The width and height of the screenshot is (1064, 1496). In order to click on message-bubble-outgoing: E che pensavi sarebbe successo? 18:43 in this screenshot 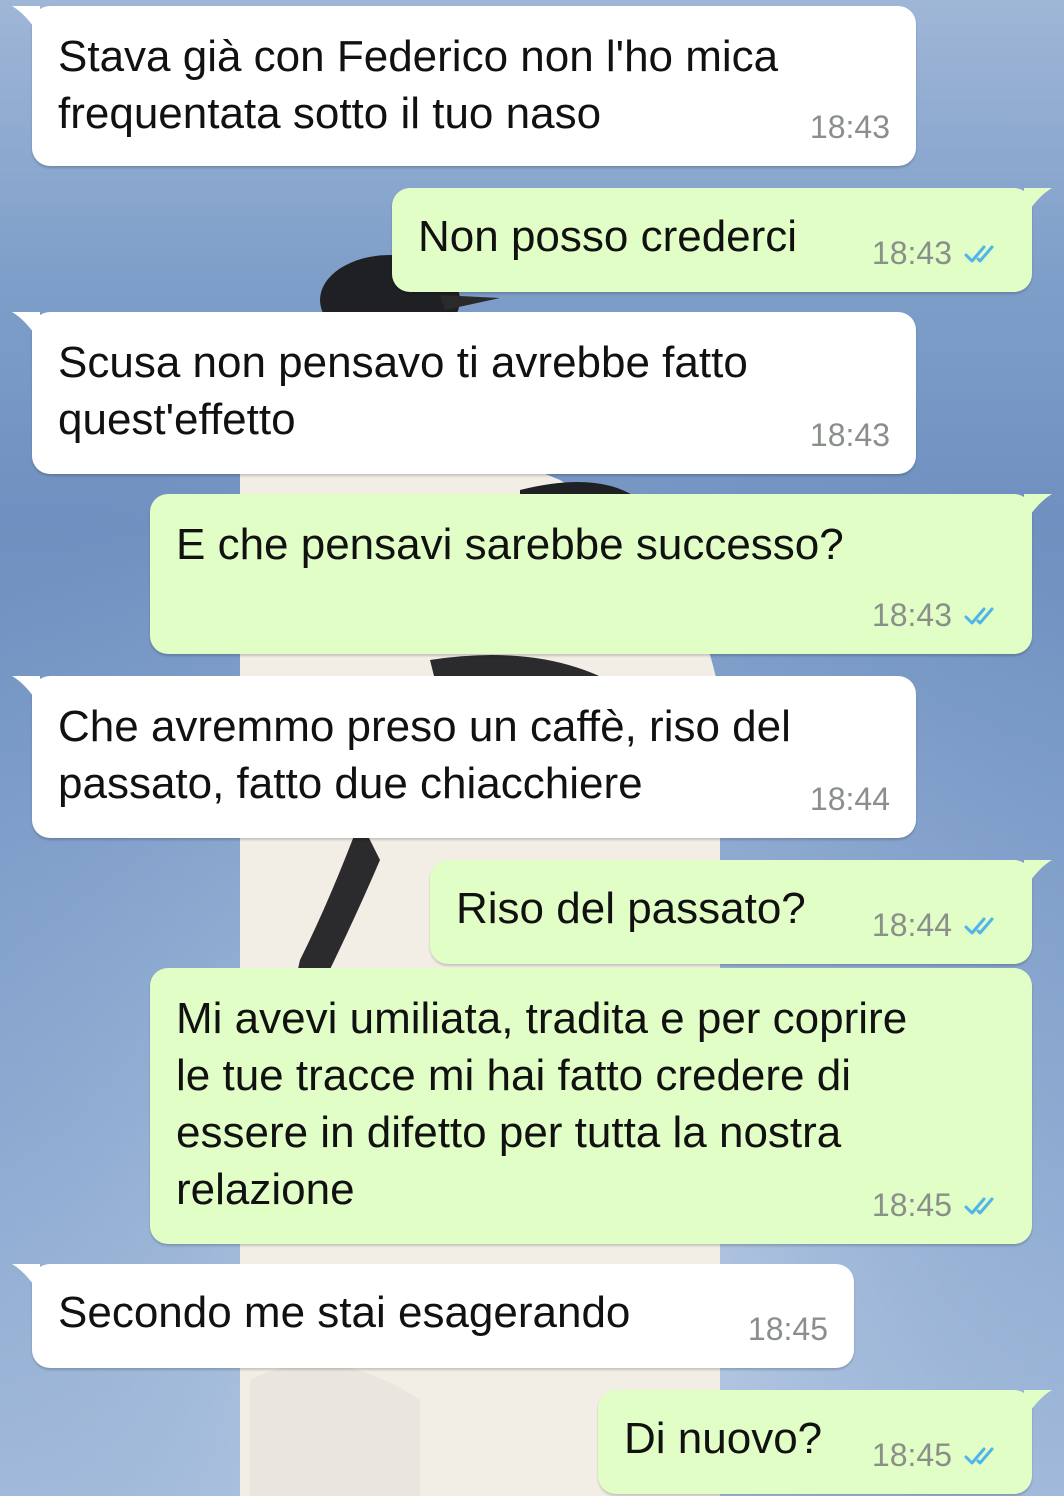, I will do `click(601, 574)`.